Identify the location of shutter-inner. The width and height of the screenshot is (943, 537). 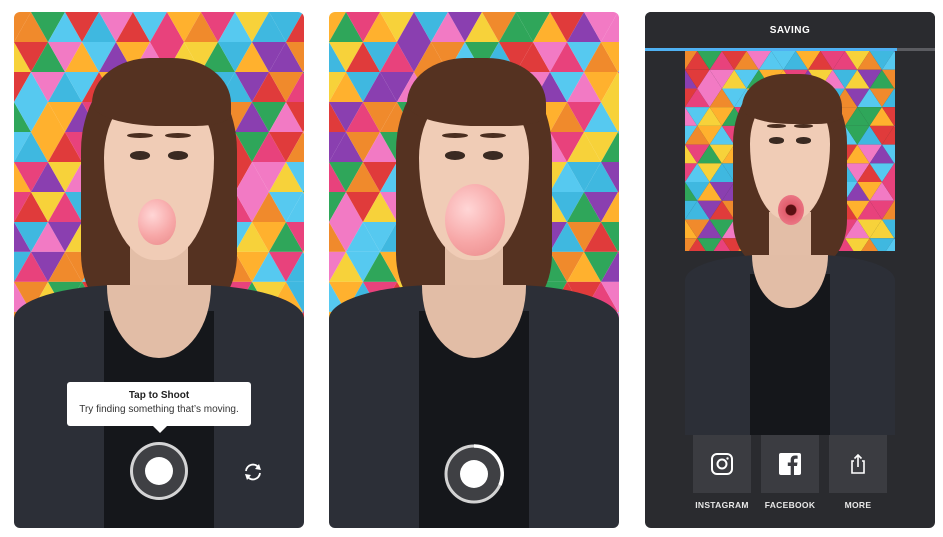
(159, 471).